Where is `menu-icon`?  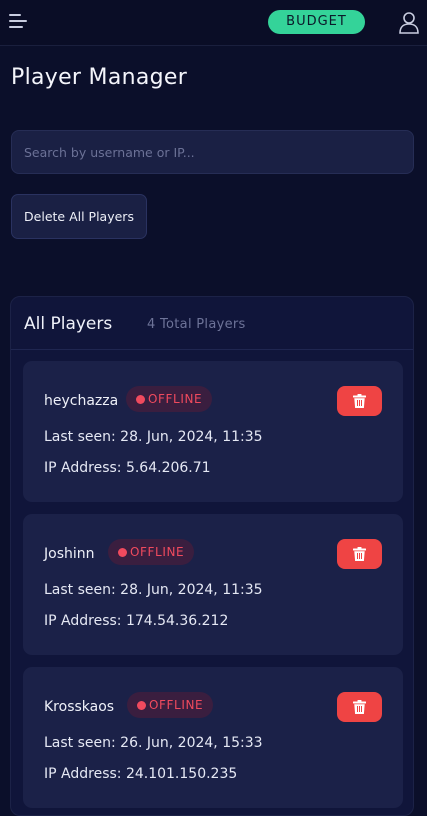 menu-icon is located at coordinates (18, 22).